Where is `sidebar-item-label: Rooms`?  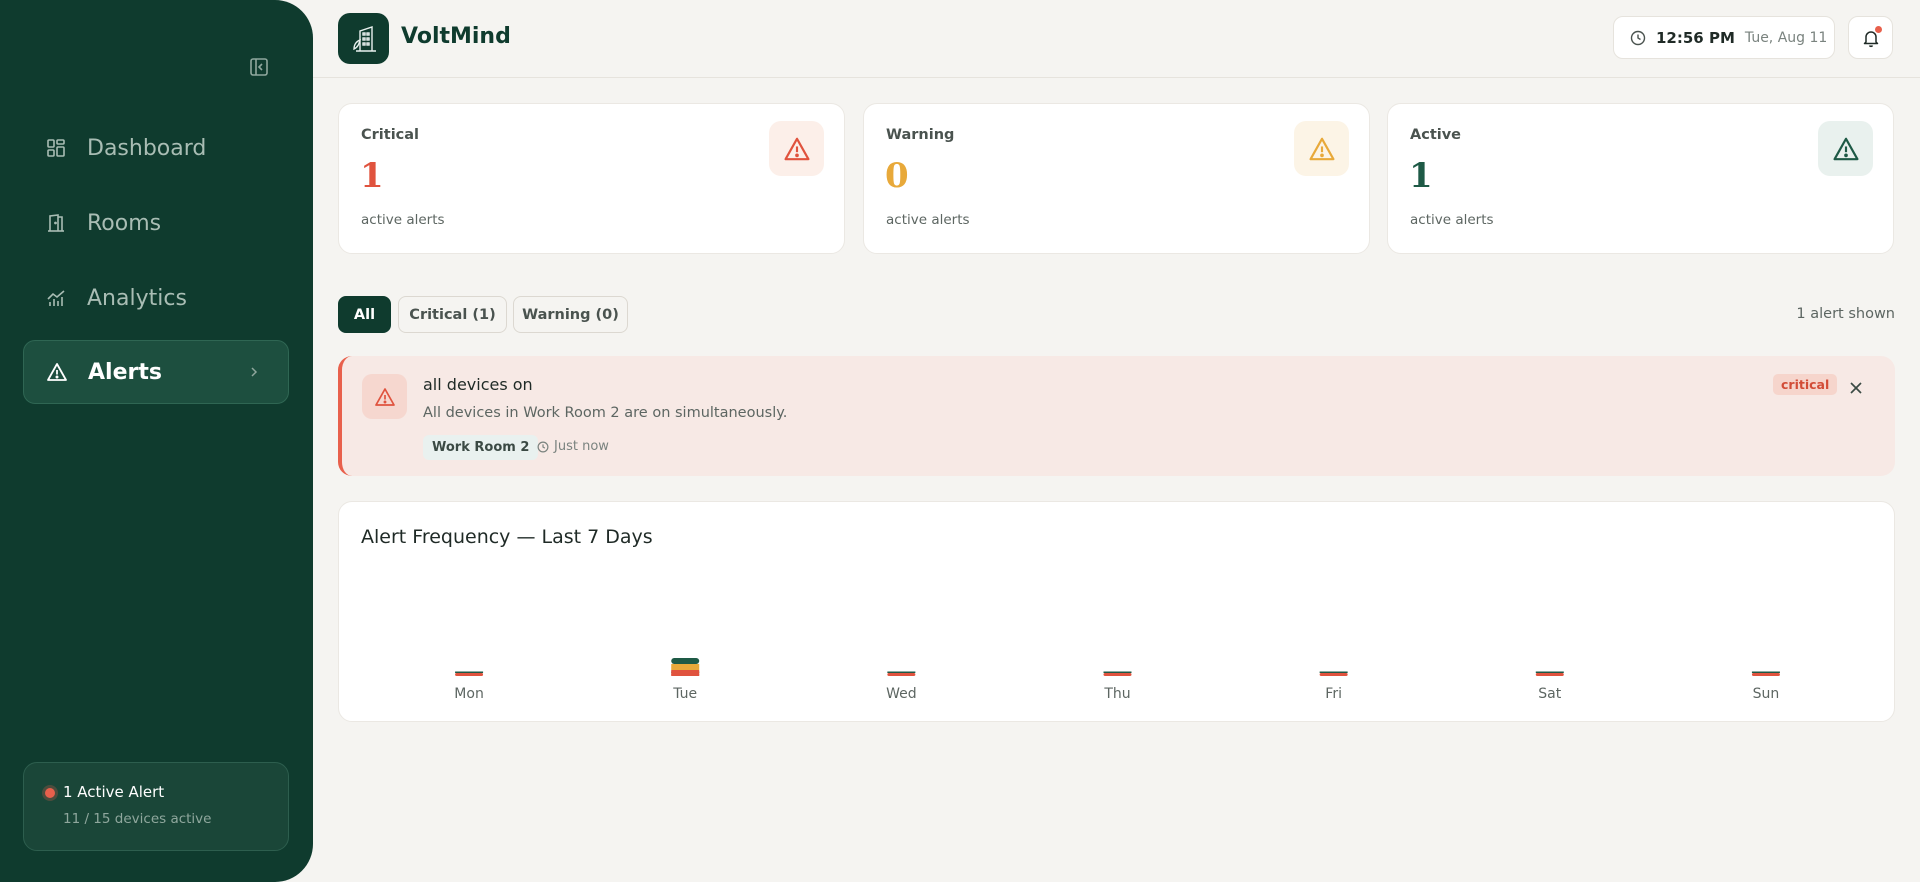 sidebar-item-label: Rooms is located at coordinates (124, 223).